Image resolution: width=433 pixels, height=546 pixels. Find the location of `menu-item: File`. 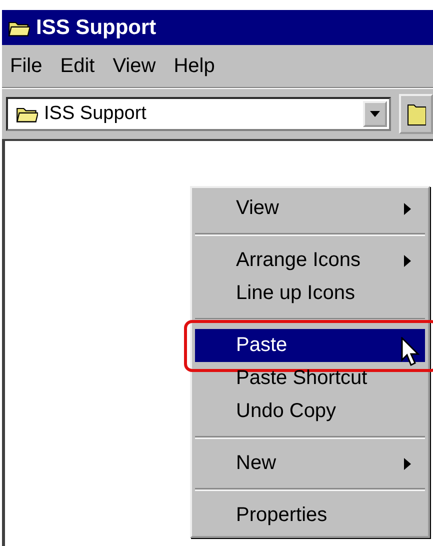

menu-item: File is located at coordinates (26, 66).